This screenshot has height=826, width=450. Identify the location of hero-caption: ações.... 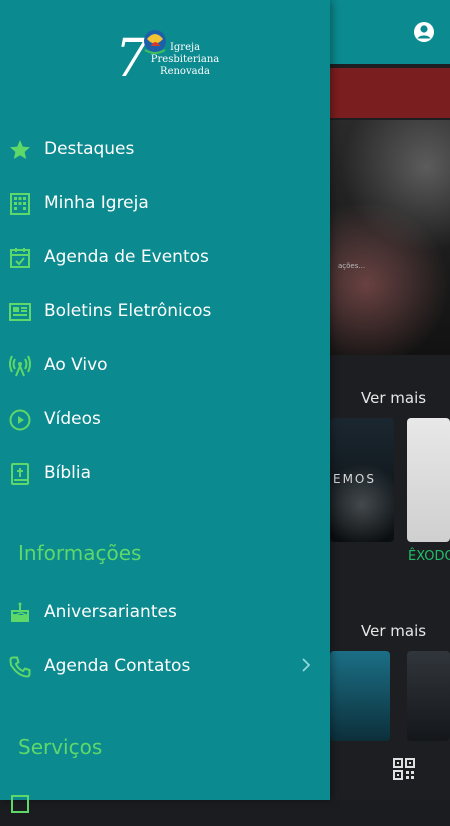
(352, 266).